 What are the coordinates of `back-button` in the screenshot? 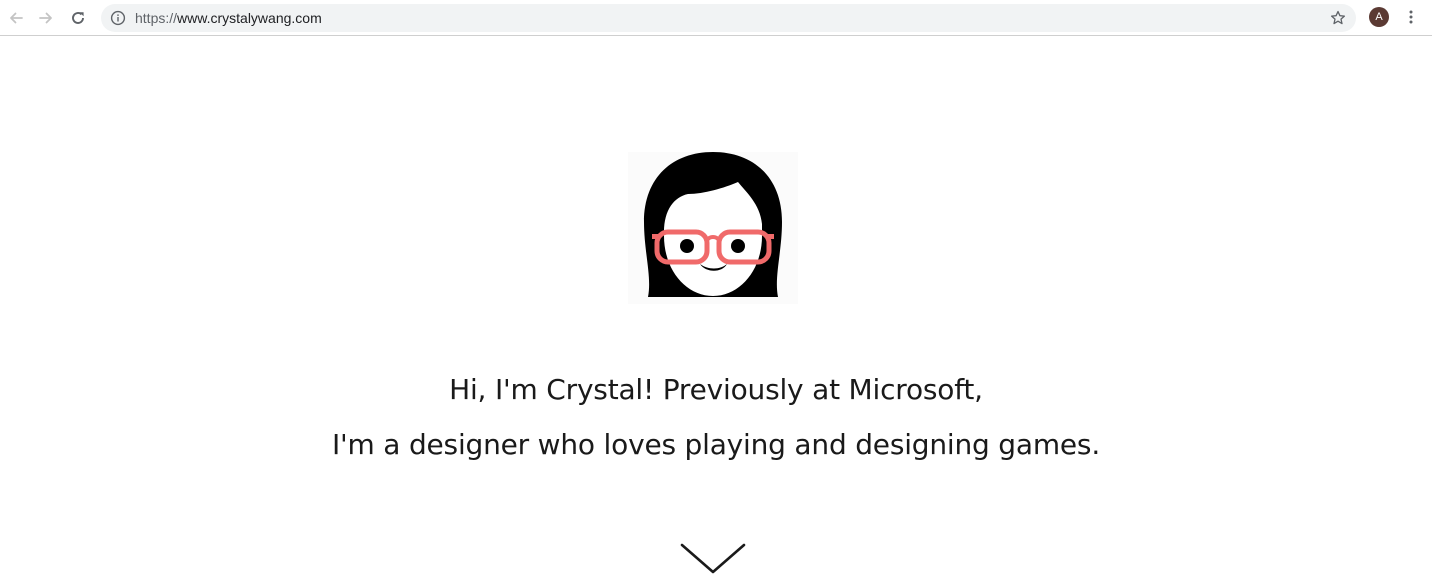 It's located at (16, 18).